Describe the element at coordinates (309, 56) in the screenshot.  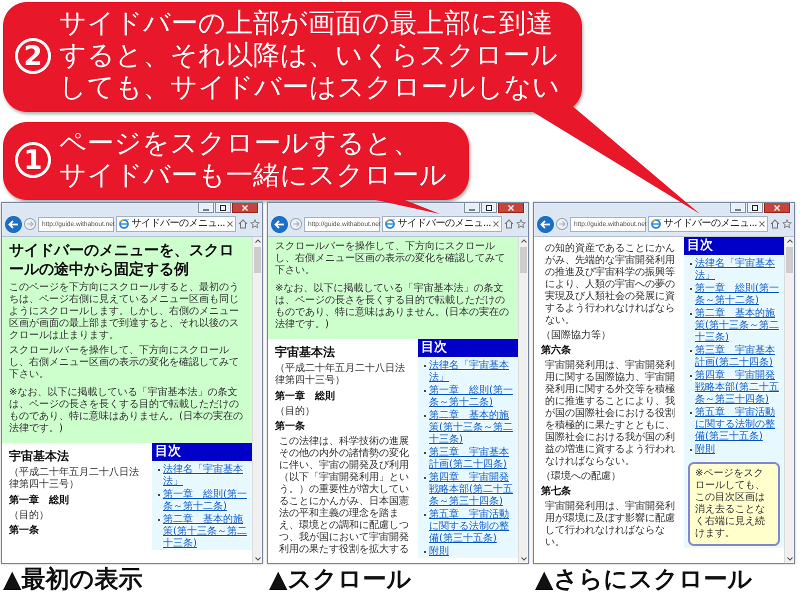
I see `callout-text: すると、それ以降は、いくらスクロール` at that location.